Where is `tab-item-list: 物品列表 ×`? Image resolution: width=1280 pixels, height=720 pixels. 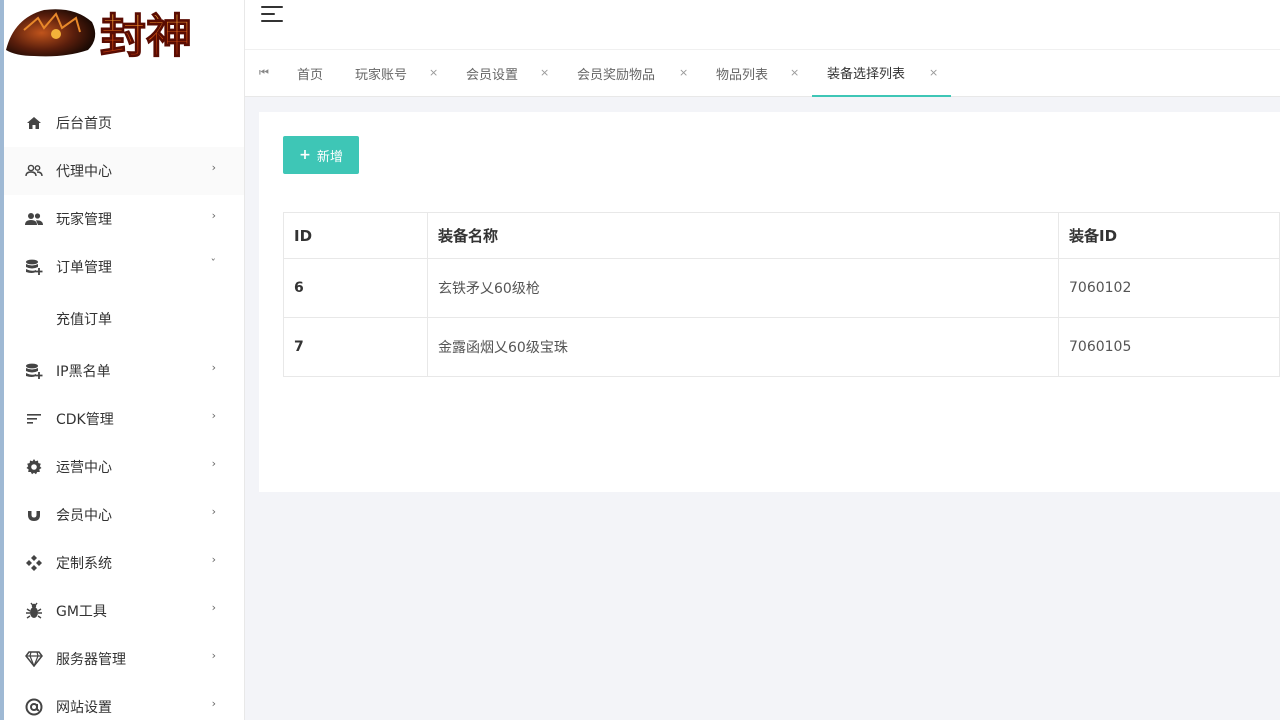
tab-item-list: 物品列表 × is located at coordinates (761, 73).